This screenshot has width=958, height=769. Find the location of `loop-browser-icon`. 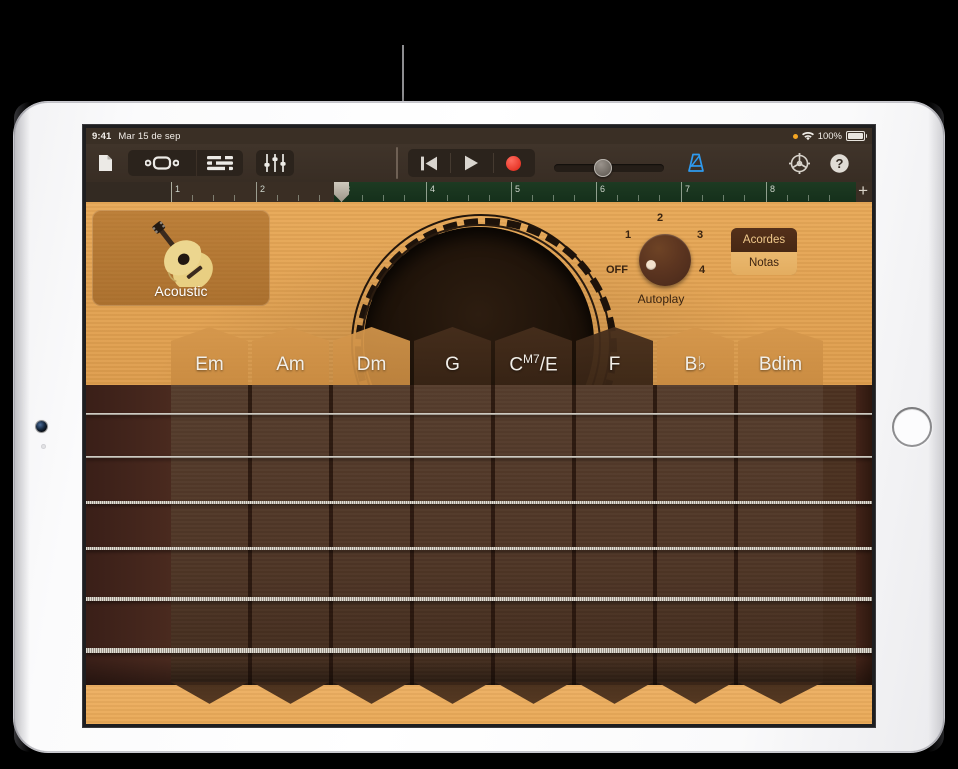

loop-browser-icon is located at coordinates (162, 163).